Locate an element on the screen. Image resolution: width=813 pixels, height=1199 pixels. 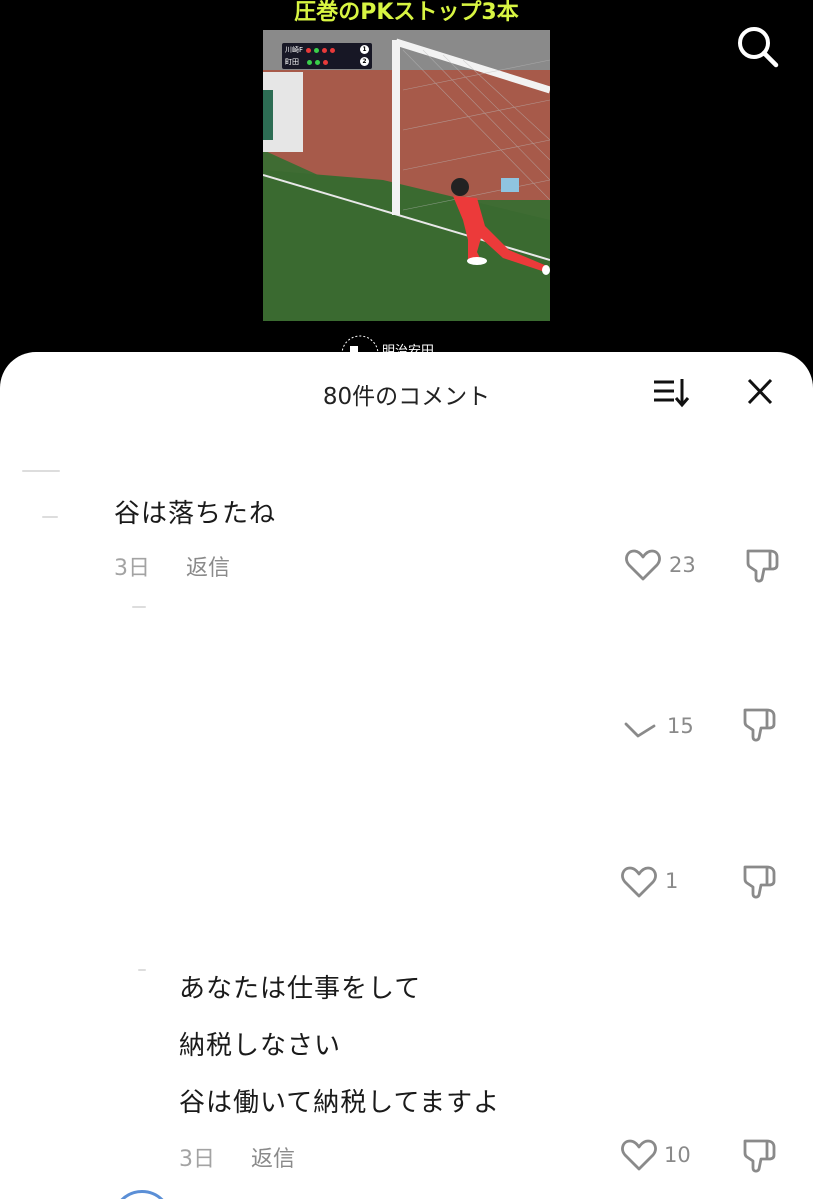
like-count: 15 is located at coordinates (680, 726).